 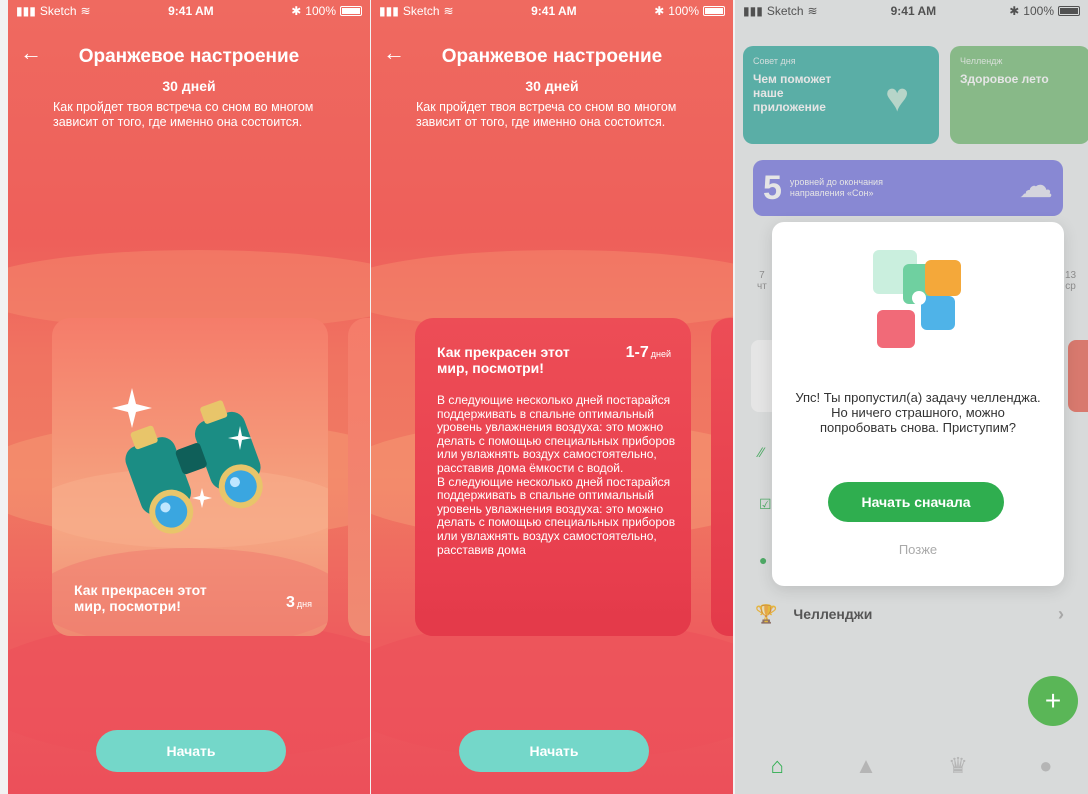 I want to click on card-duration: 3 дня, so click(x=299, y=603).